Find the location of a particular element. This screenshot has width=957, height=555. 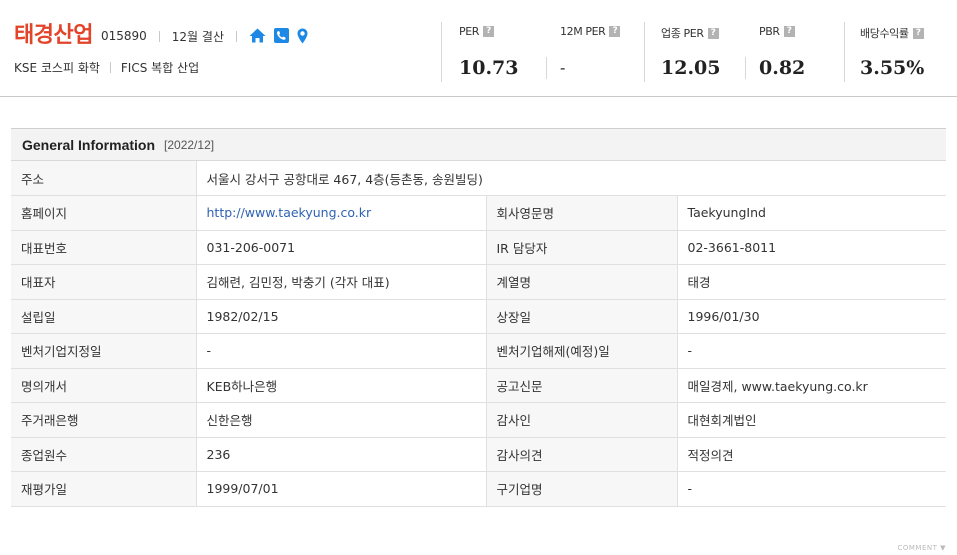

row-label: 명의개서 is located at coordinates (104, 385).